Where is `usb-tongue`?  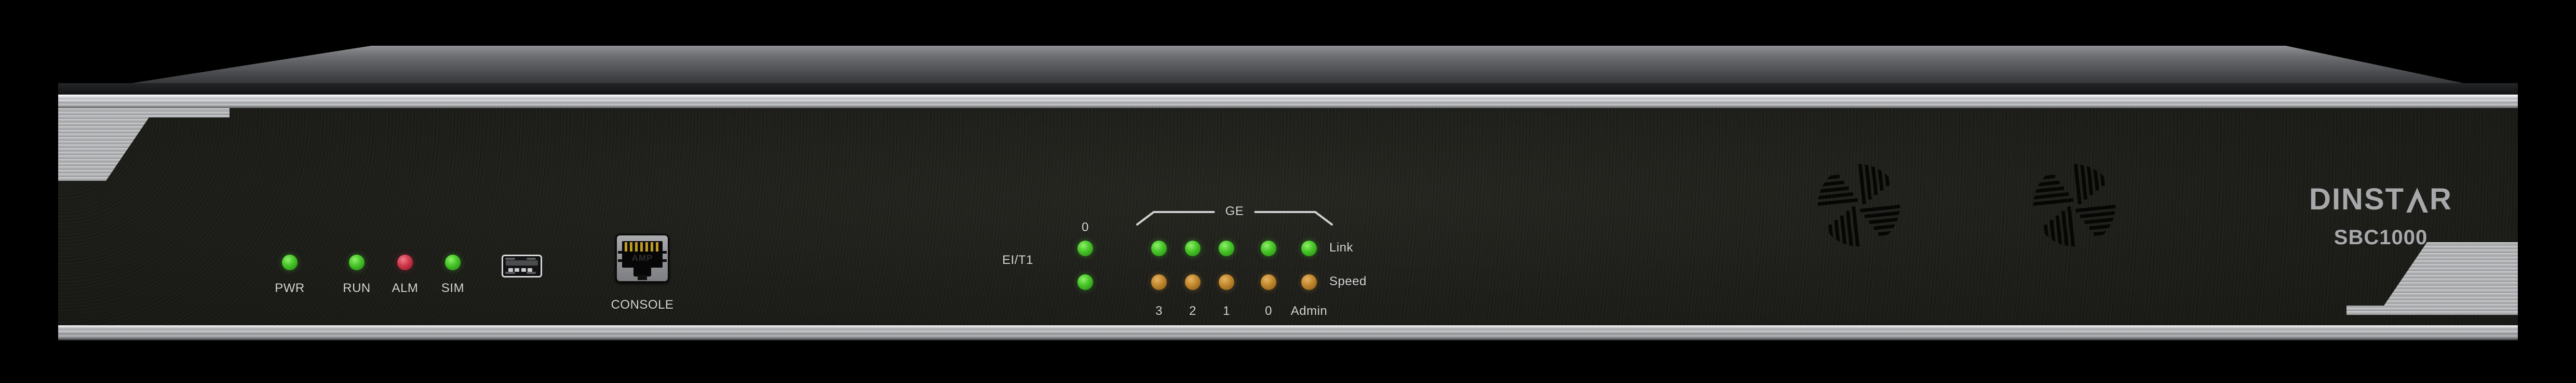 usb-tongue is located at coordinates (522, 263).